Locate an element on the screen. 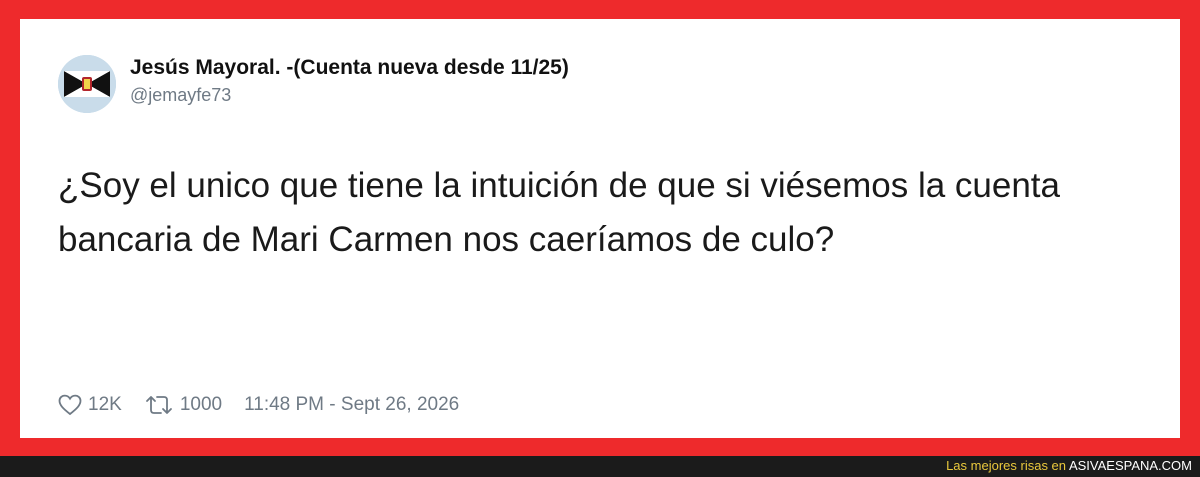  flag-avatar-image is located at coordinates (87, 84).